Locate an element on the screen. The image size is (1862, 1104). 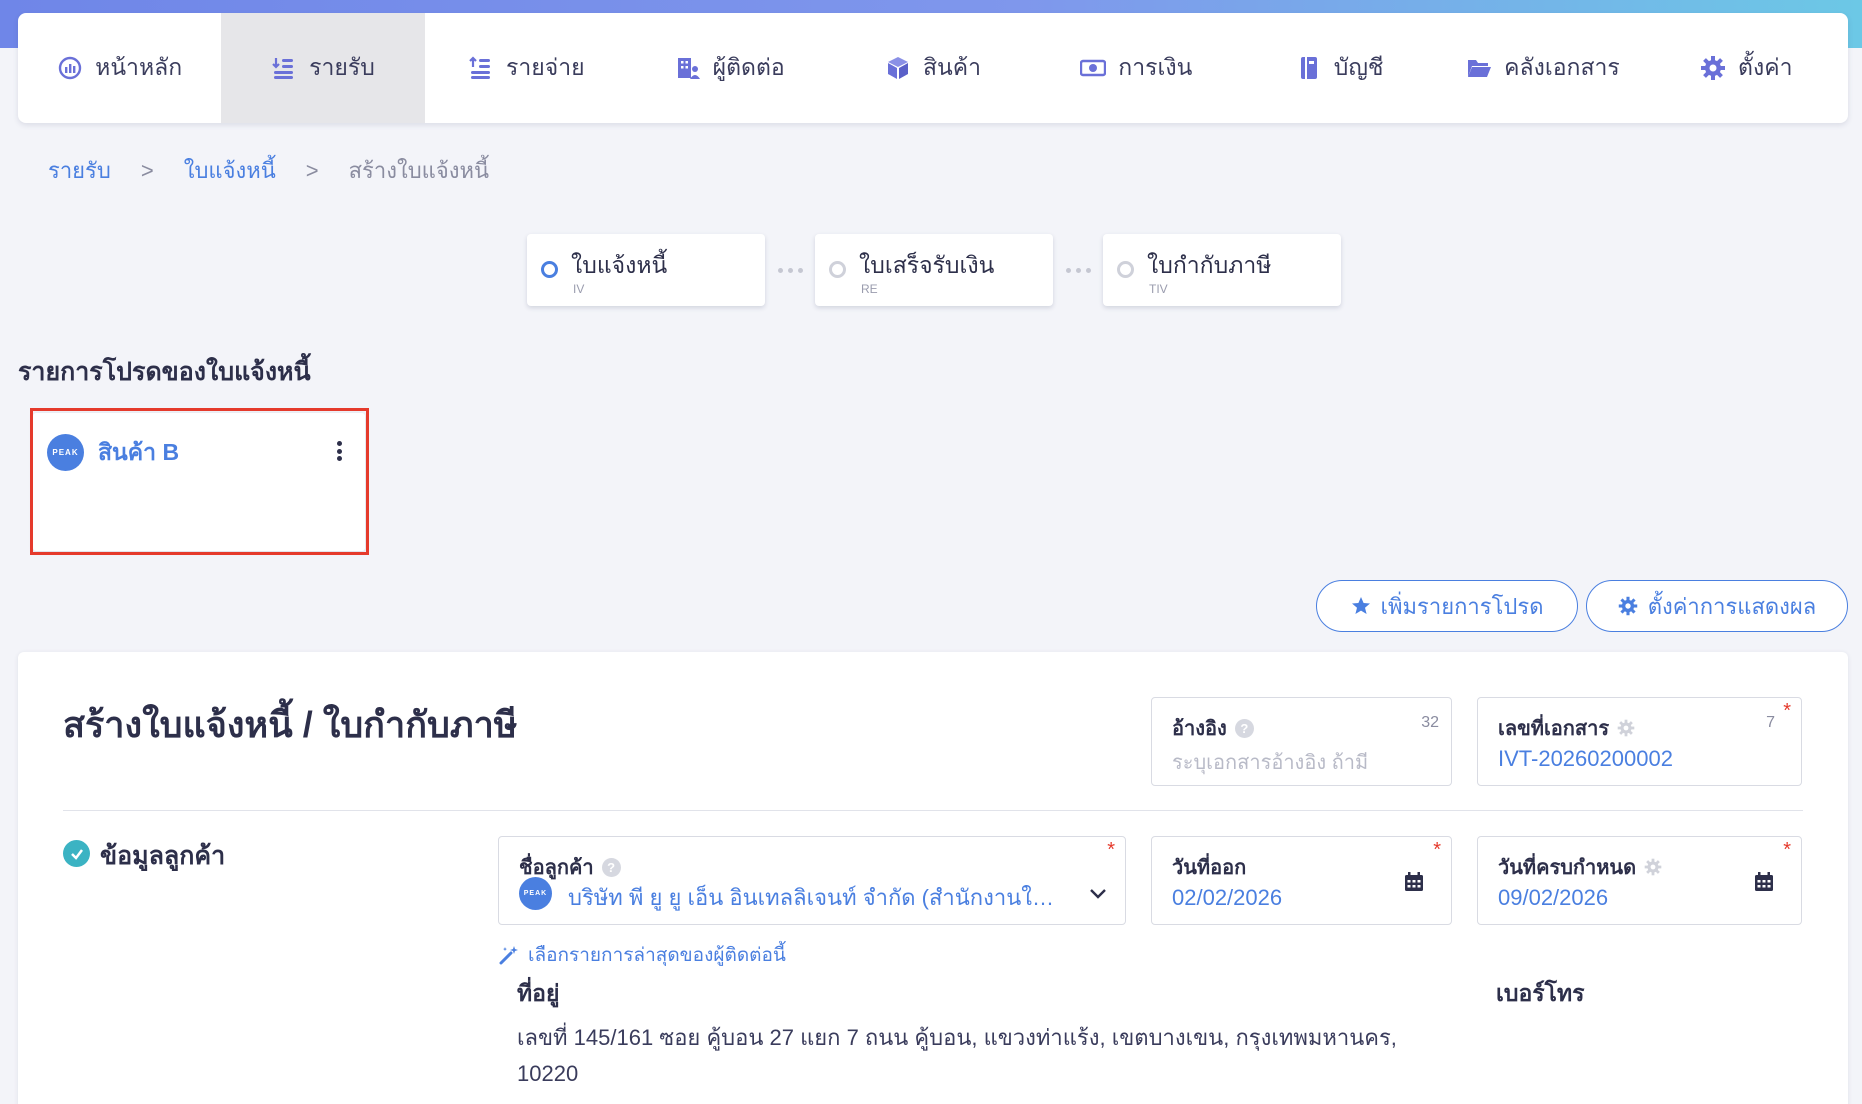
doc-number-label-row: เลขที่เอกสาร is located at coordinates (1566, 728).